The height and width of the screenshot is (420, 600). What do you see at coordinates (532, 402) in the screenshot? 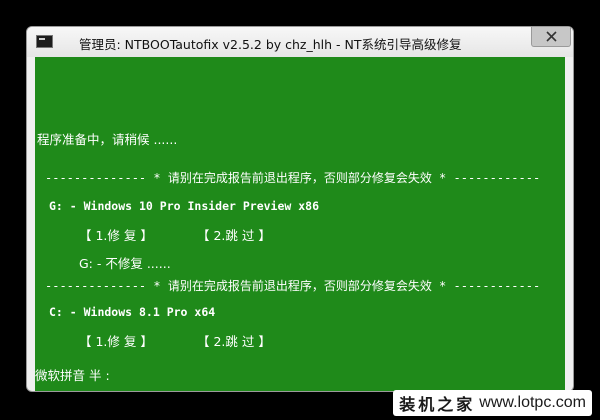
I see `watermark-url: www.lotpc.com` at bounding box center [532, 402].